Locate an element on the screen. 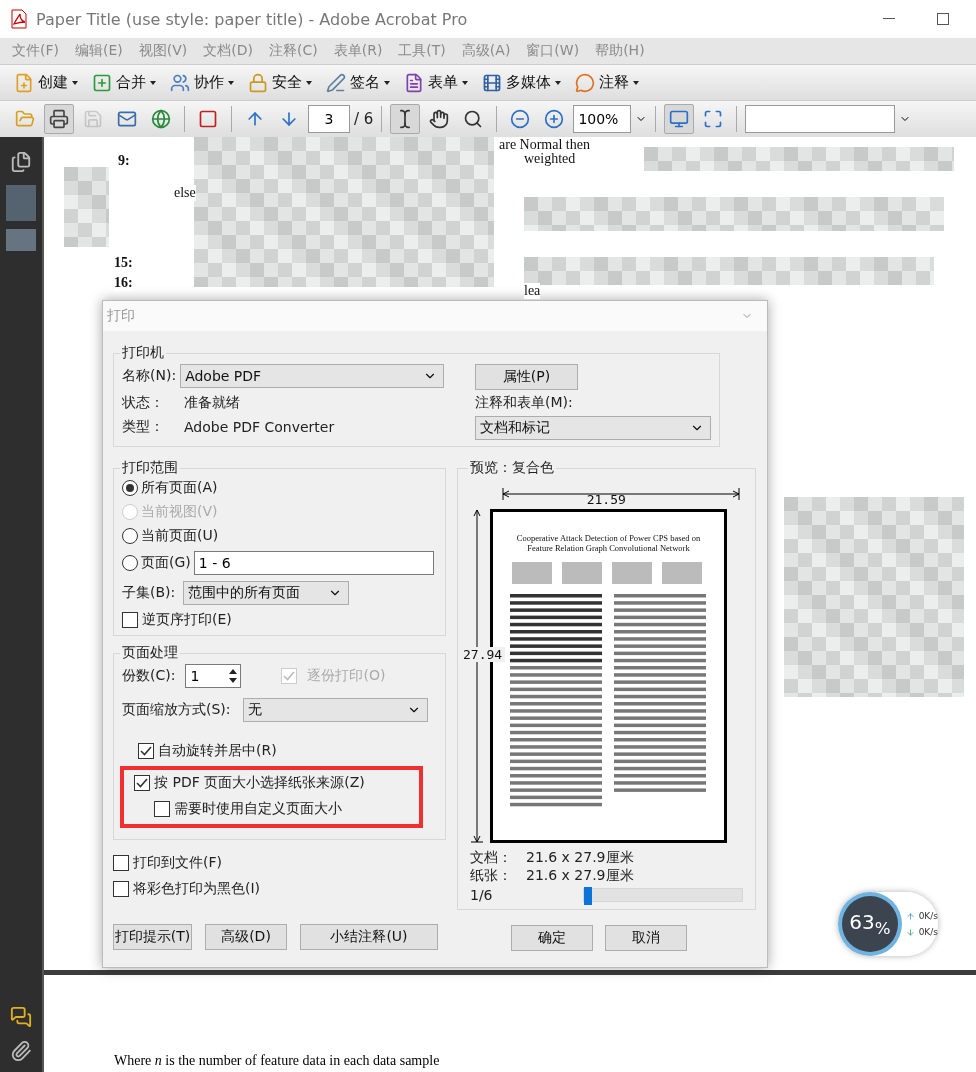  minimize-icon is located at coordinates (889, 19).